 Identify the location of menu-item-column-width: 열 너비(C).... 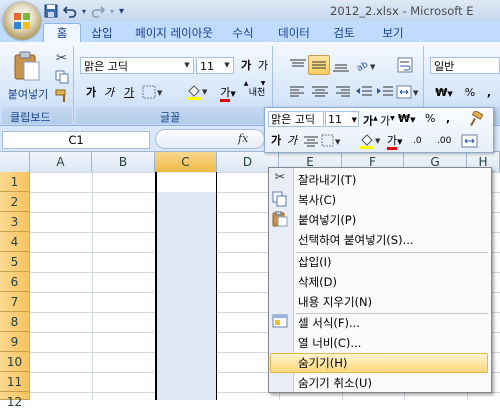
(329, 343).